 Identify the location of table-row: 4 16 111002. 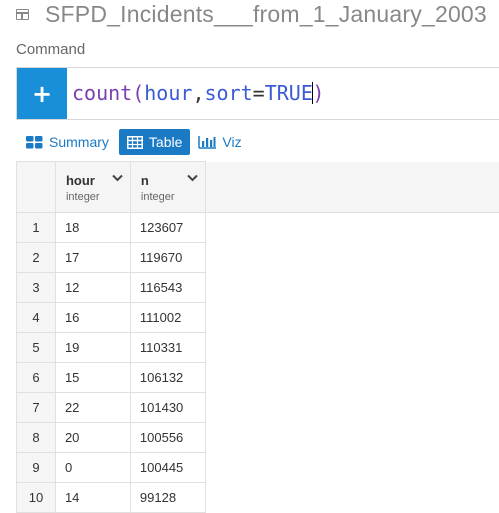
(257, 317).